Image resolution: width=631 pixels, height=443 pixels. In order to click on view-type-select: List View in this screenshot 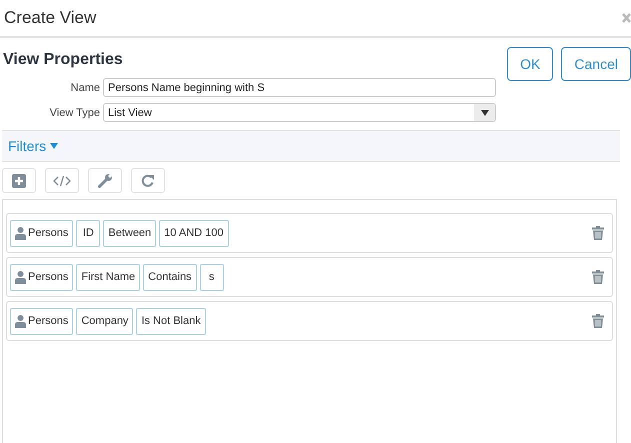, I will do `click(299, 112)`.